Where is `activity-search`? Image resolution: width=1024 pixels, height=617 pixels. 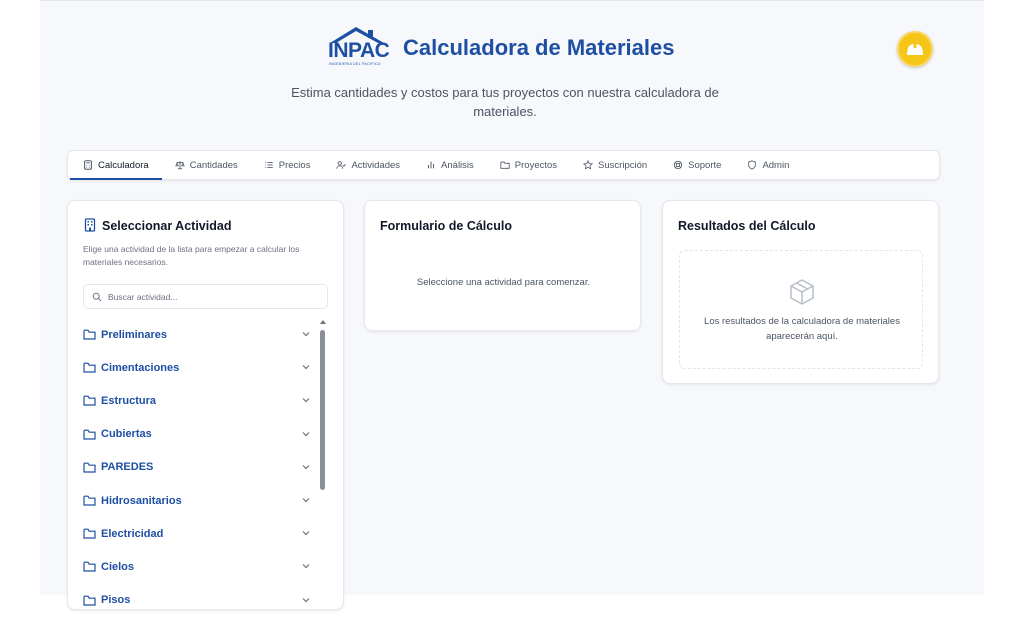
activity-search is located at coordinates (205, 296).